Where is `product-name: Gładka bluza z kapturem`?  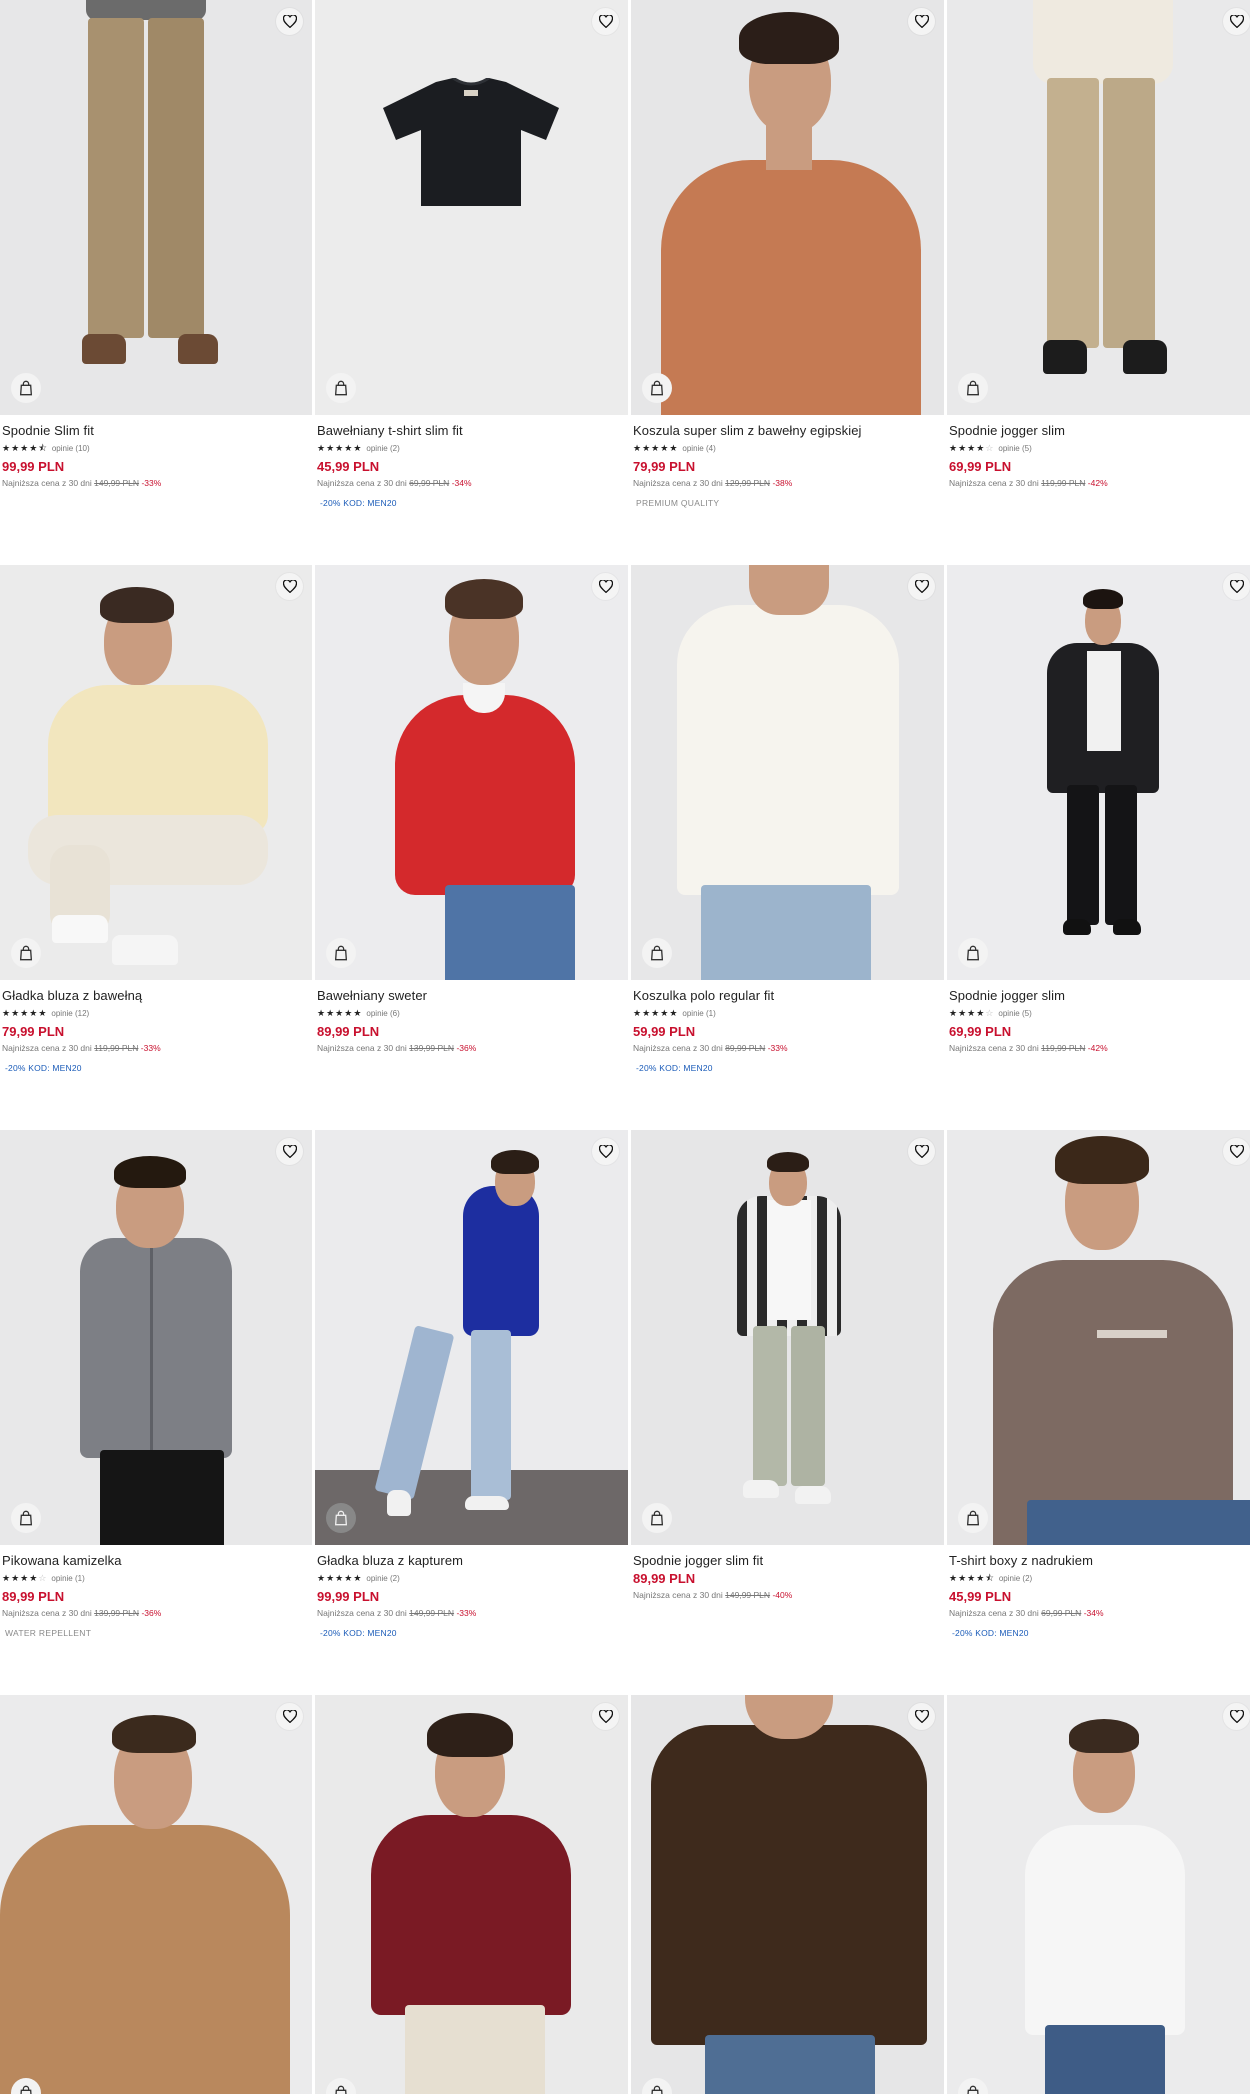
product-name: Gładka bluza z kapturem is located at coordinates (471, 1561).